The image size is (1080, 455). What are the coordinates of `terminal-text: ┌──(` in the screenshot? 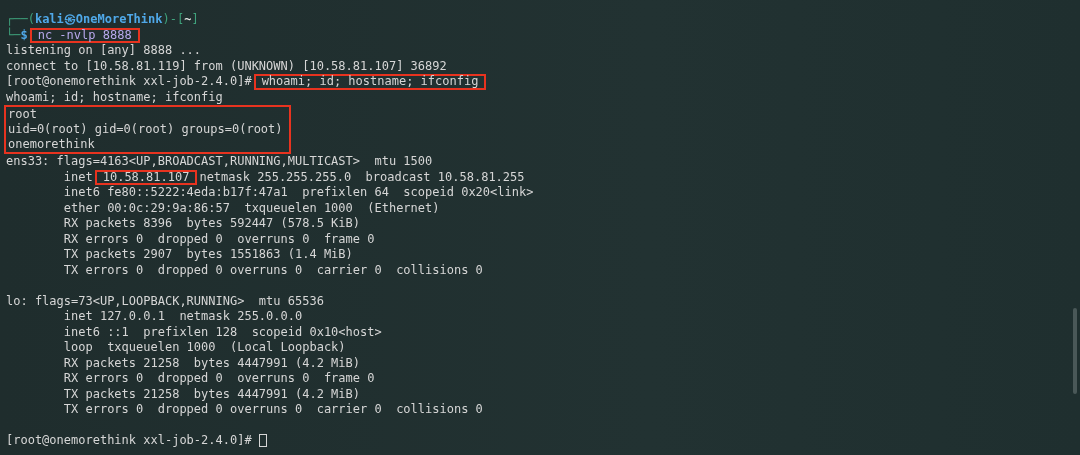 It's located at (20, 19).